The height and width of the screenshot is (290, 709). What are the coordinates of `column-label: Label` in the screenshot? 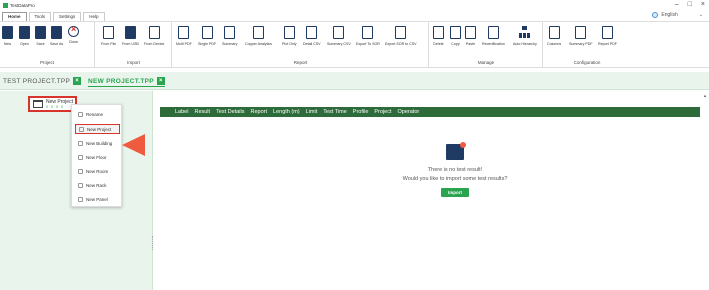 It's located at (181, 112).